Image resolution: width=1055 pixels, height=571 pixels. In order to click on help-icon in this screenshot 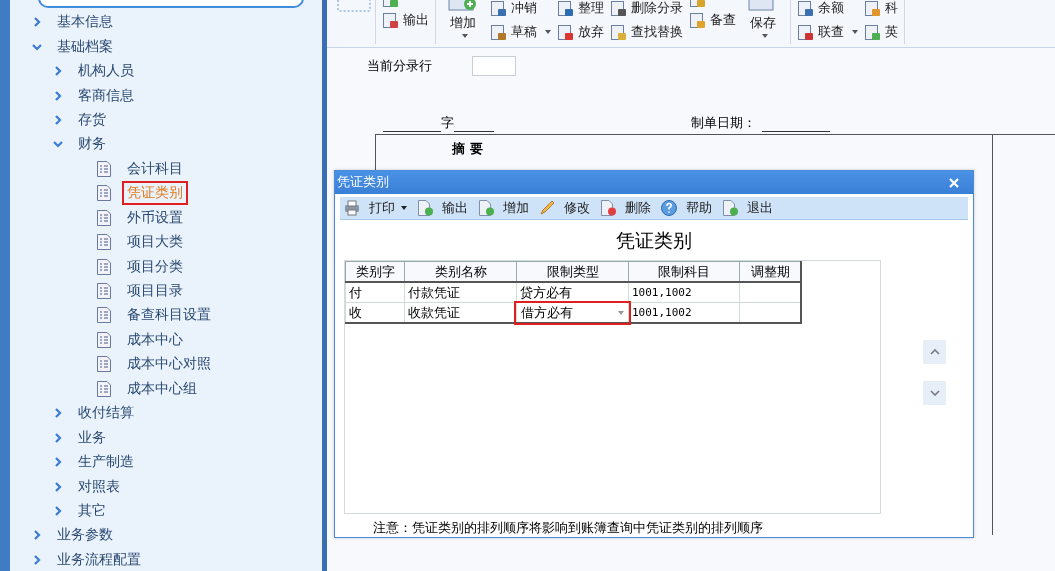, I will do `click(669, 208)`.